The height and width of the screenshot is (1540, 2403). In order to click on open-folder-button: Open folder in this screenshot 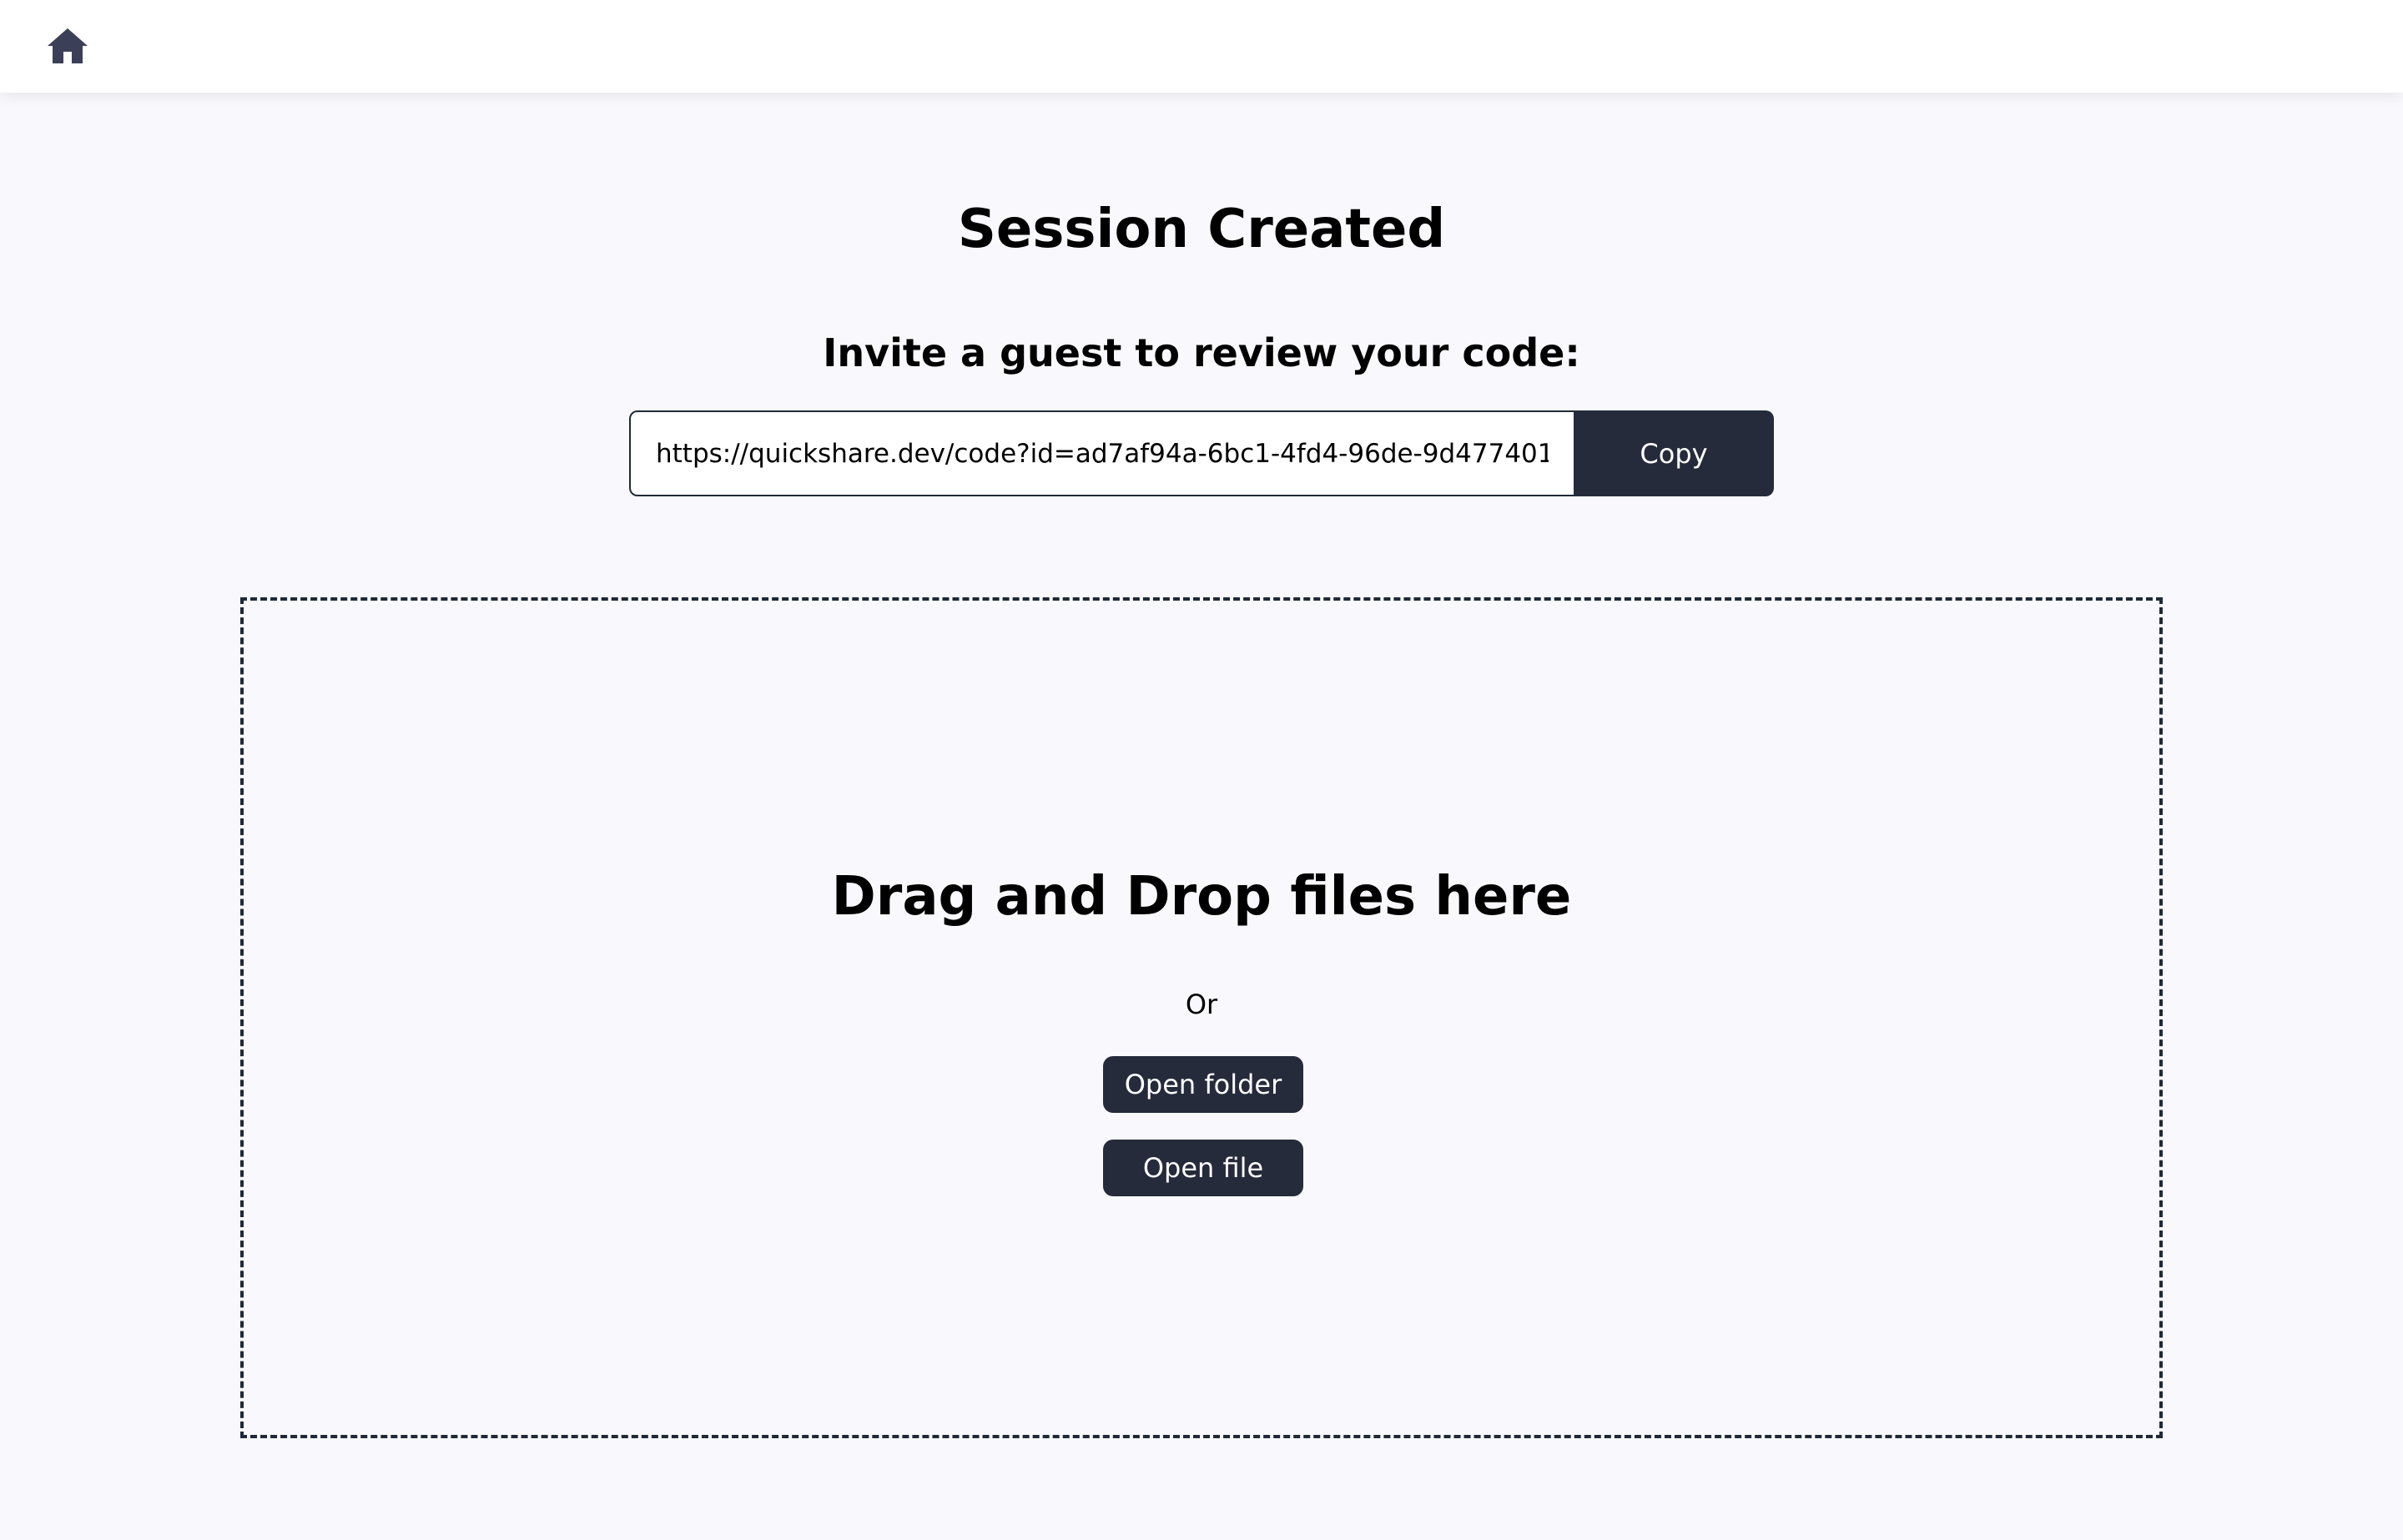, I will do `click(1203, 1084)`.